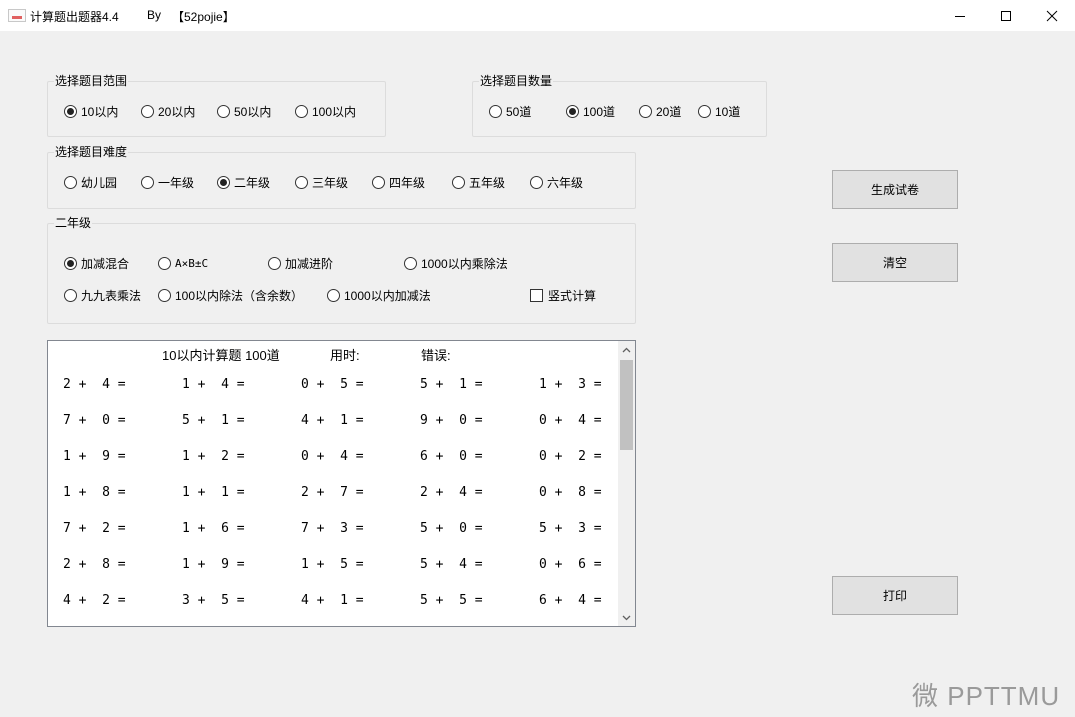 This screenshot has width=1075, height=717. I want to click on range-radio-20: 20以内, so click(168, 111).